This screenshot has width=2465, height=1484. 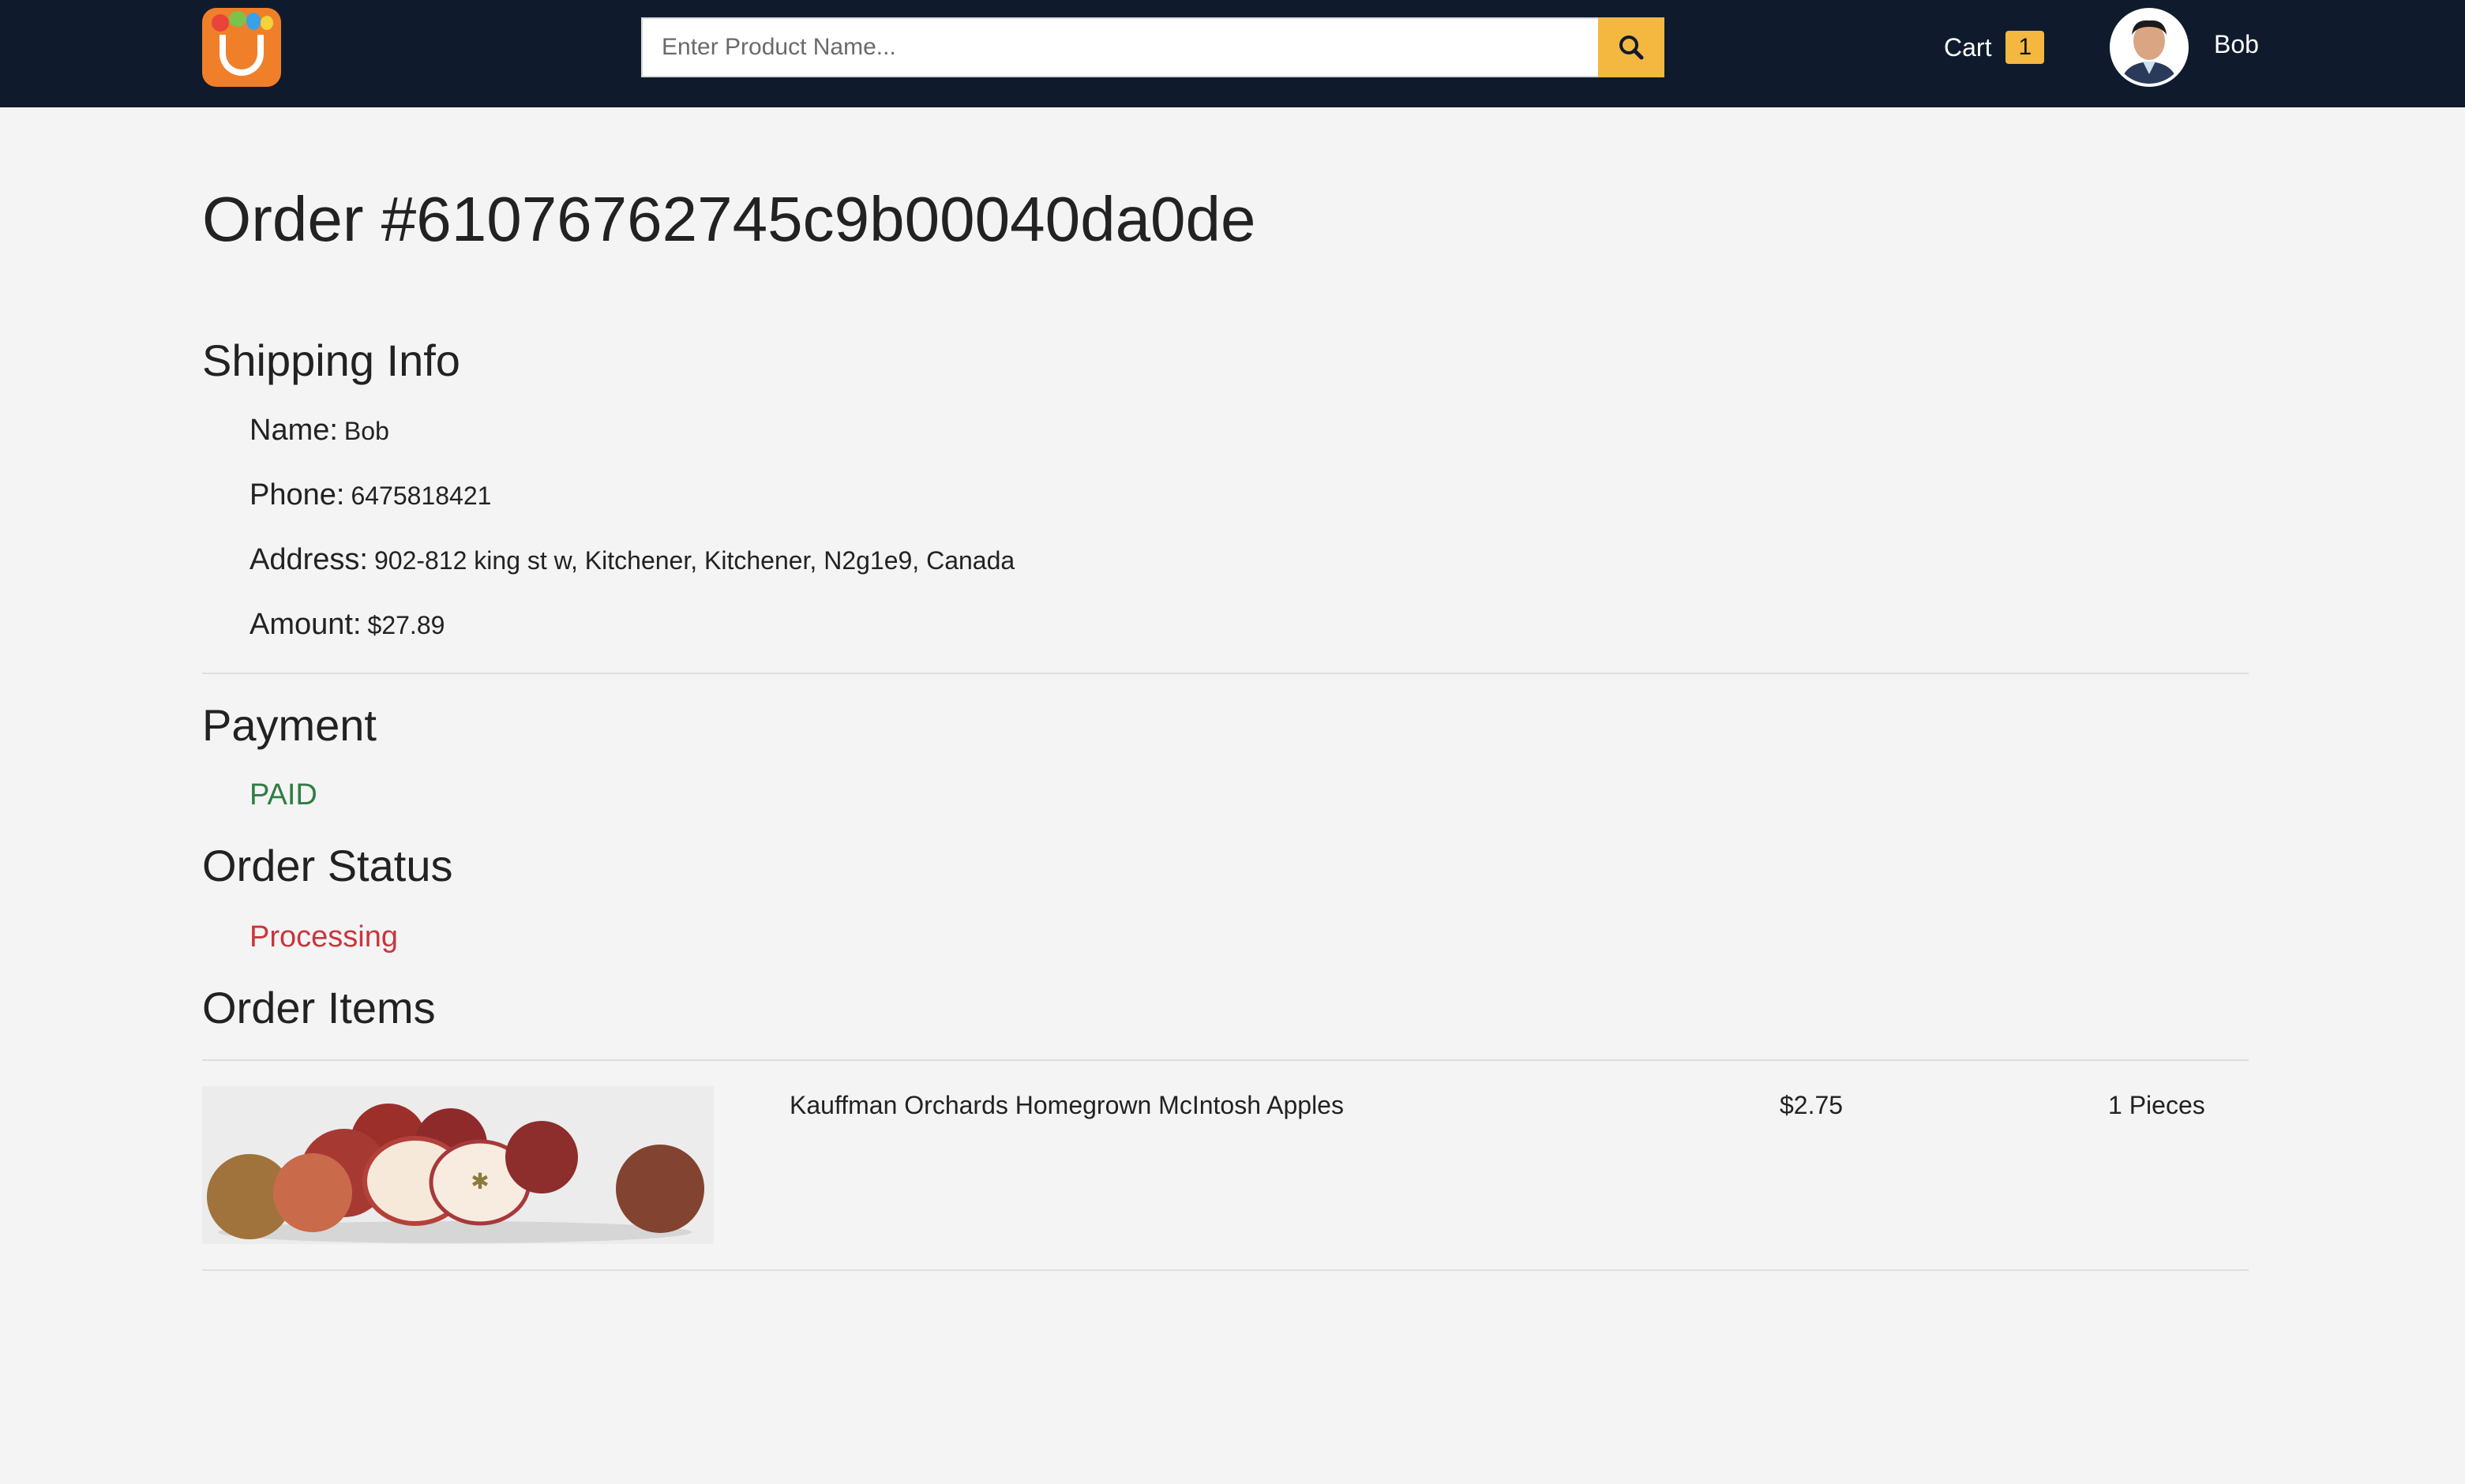 I want to click on phone-label: Phone:, so click(x=297, y=495).